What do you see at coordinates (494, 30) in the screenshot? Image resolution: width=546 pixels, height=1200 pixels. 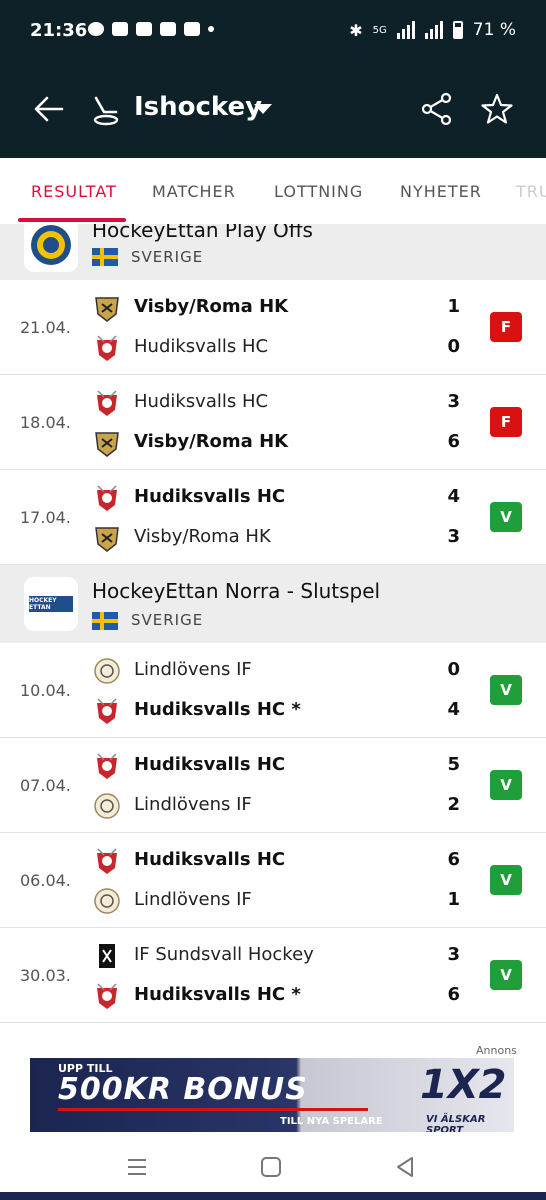 I see `battery-percent: 71 %` at bounding box center [494, 30].